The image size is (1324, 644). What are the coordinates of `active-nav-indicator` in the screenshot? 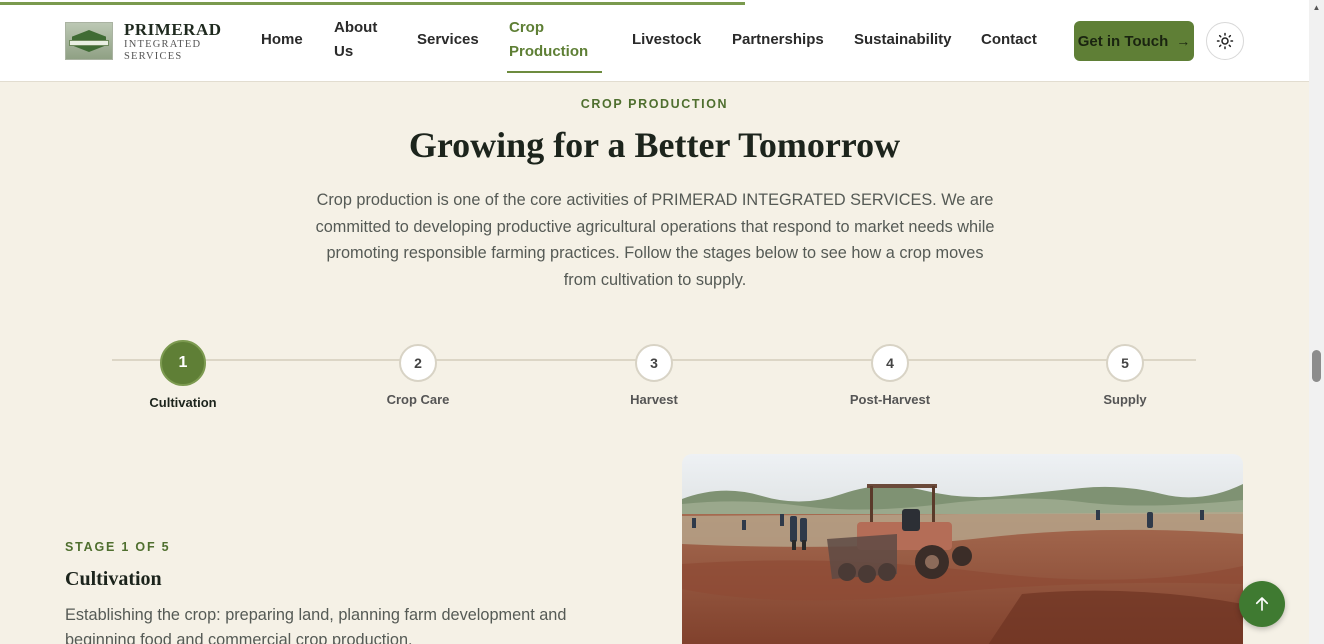 It's located at (554, 72).